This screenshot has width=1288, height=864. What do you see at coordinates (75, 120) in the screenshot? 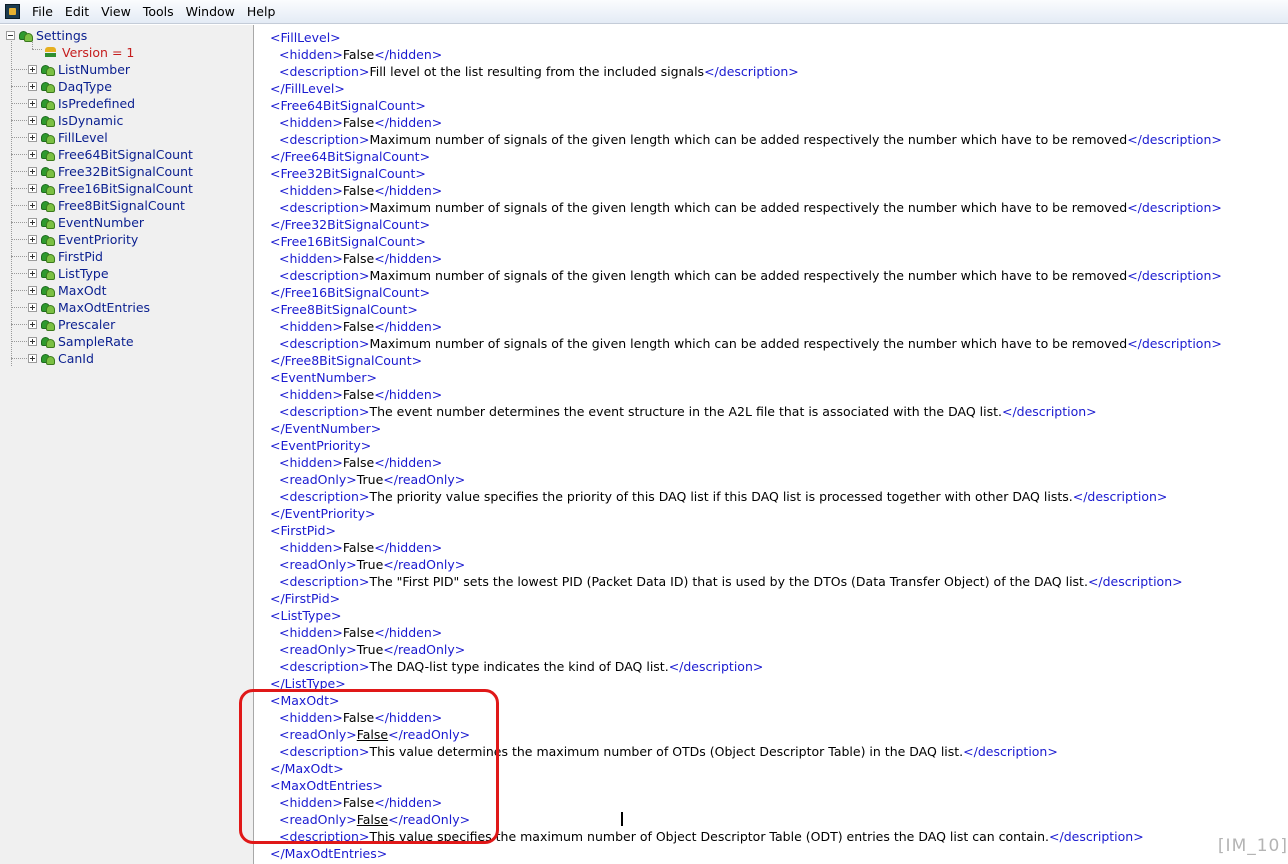
I see `tree-item-isdynamic: IsDynamic` at bounding box center [75, 120].